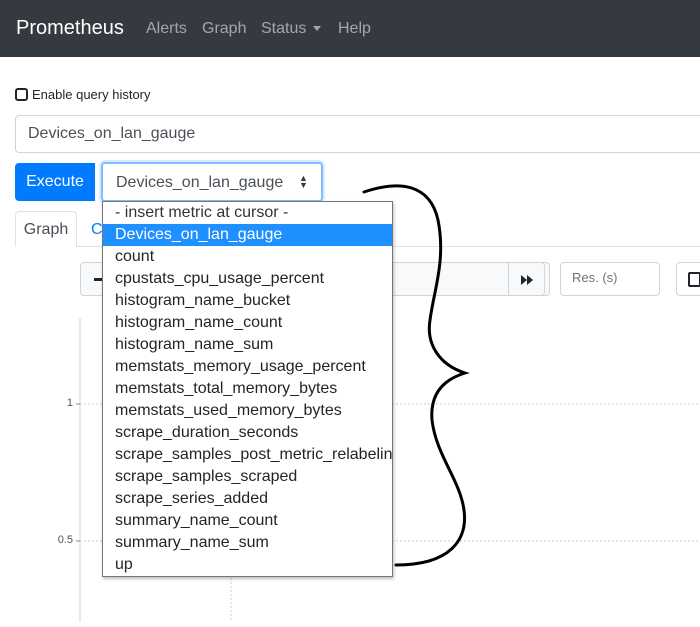  Describe the element at coordinates (91, 94) in the screenshot. I see `query-history-label: Enable query history` at that location.